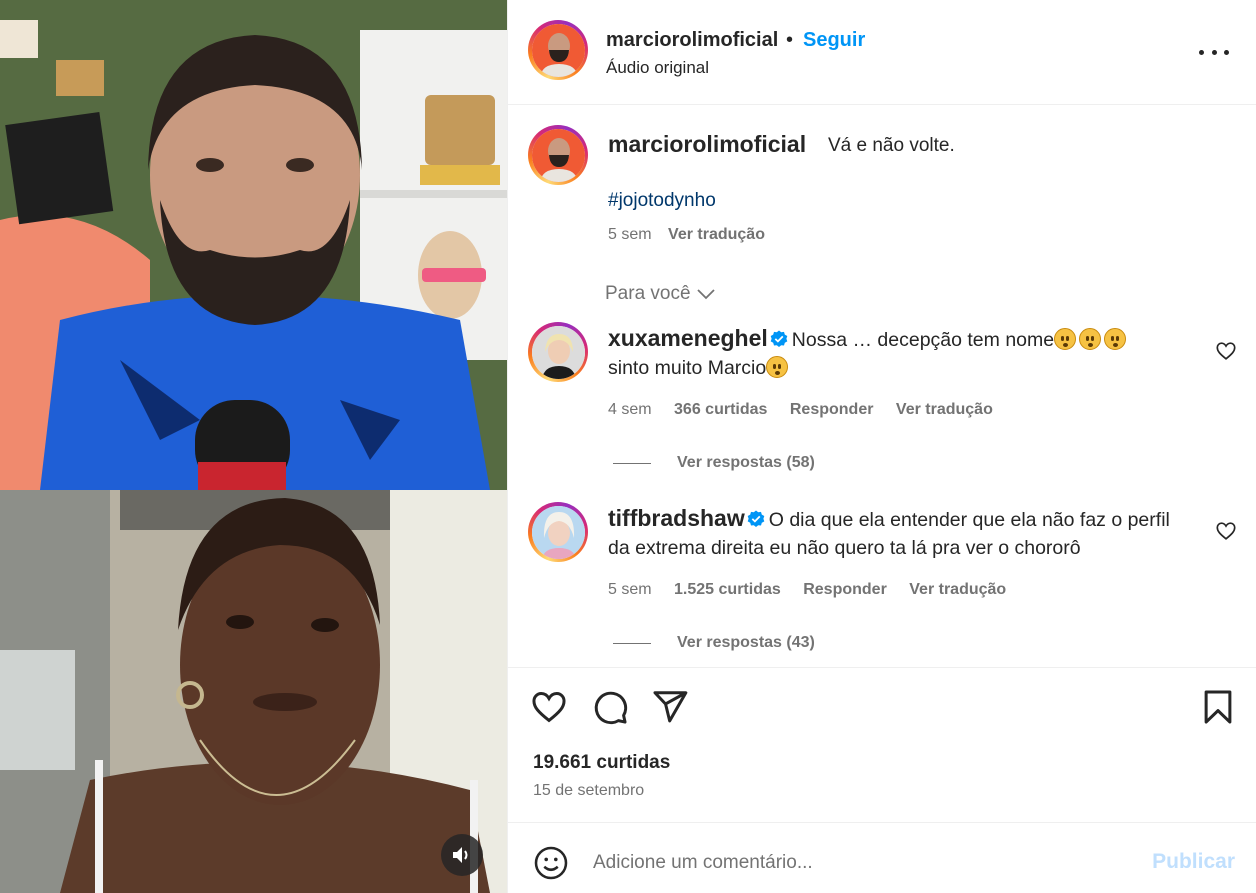  Describe the element at coordinates (705, 294) in the screenshot. I see `chevron-down-icon` at that location.